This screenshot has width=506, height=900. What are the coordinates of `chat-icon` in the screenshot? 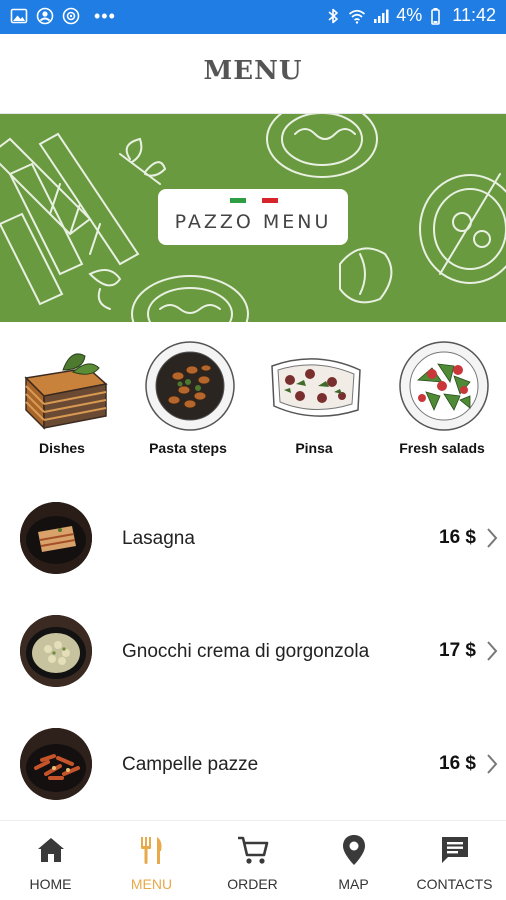 It's located at (455, 850).